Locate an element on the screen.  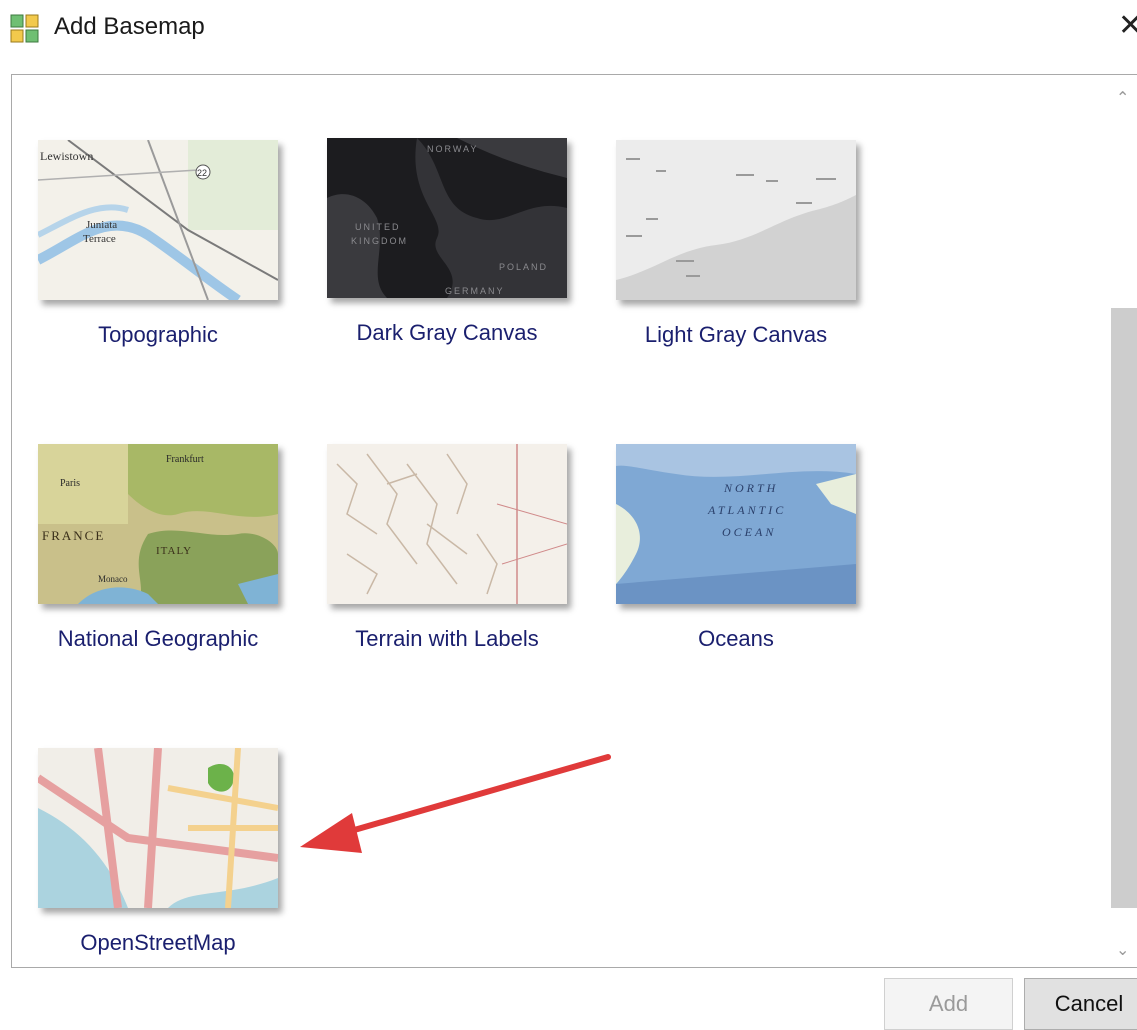
oceans-map-icon: NORTH ATLANTIC OCEAN is located at coordinates (736, 524).